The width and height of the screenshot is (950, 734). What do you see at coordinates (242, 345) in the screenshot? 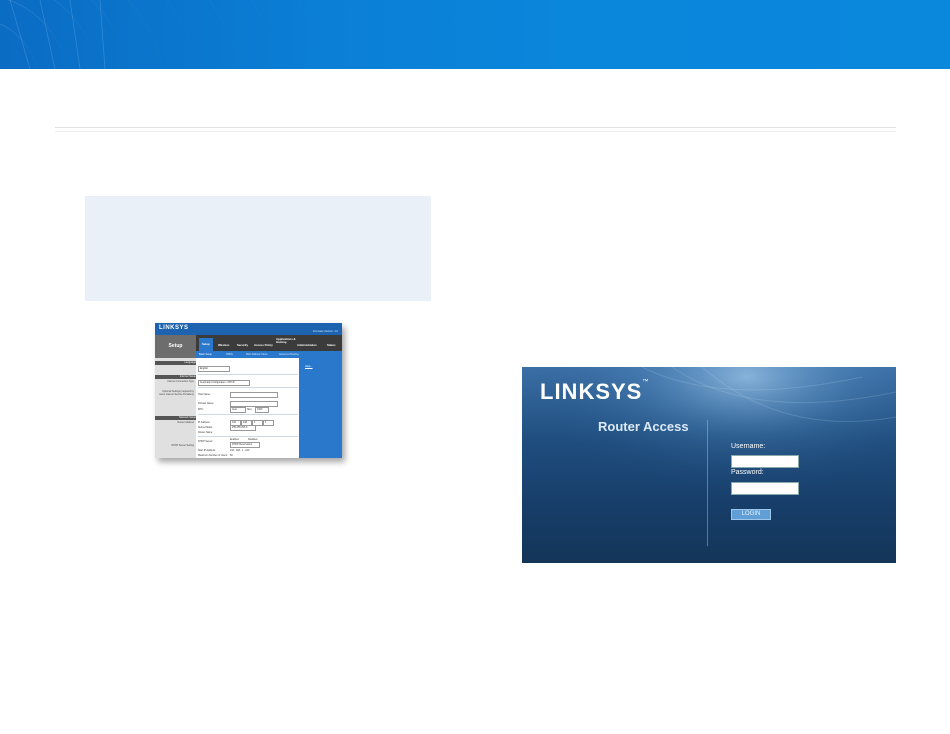
I see `tab-security: Security` at bounding box center [242, 345].